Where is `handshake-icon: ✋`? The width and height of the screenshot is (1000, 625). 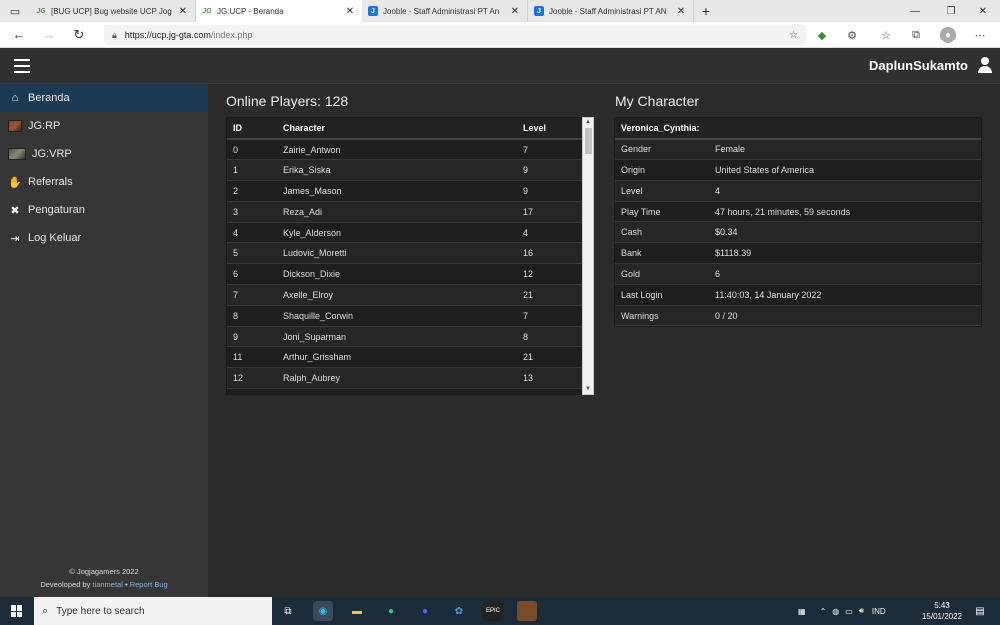
handshake-icon: ✋ is located at coordinates (15, 182).